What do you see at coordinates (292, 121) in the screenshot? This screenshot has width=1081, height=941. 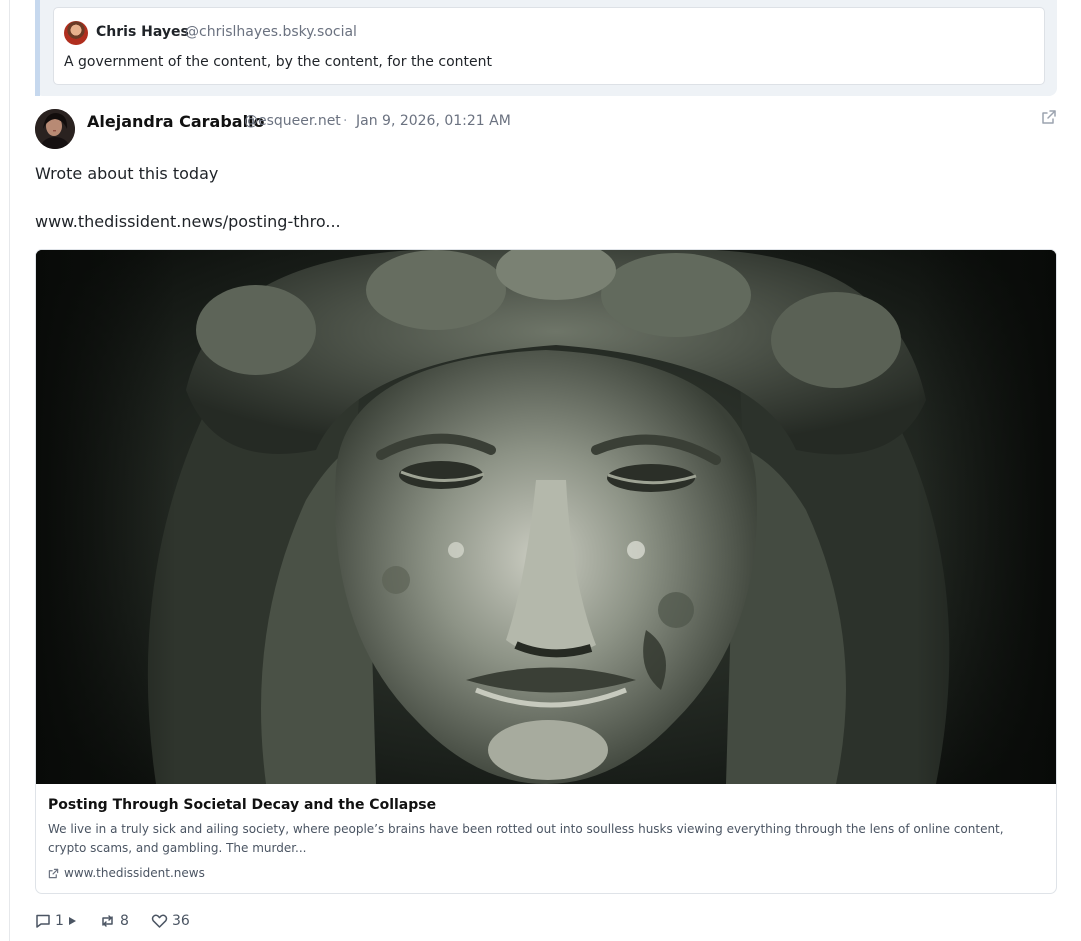 I see `author-handle: @esqueer.net` at bounding box center [292, 121].